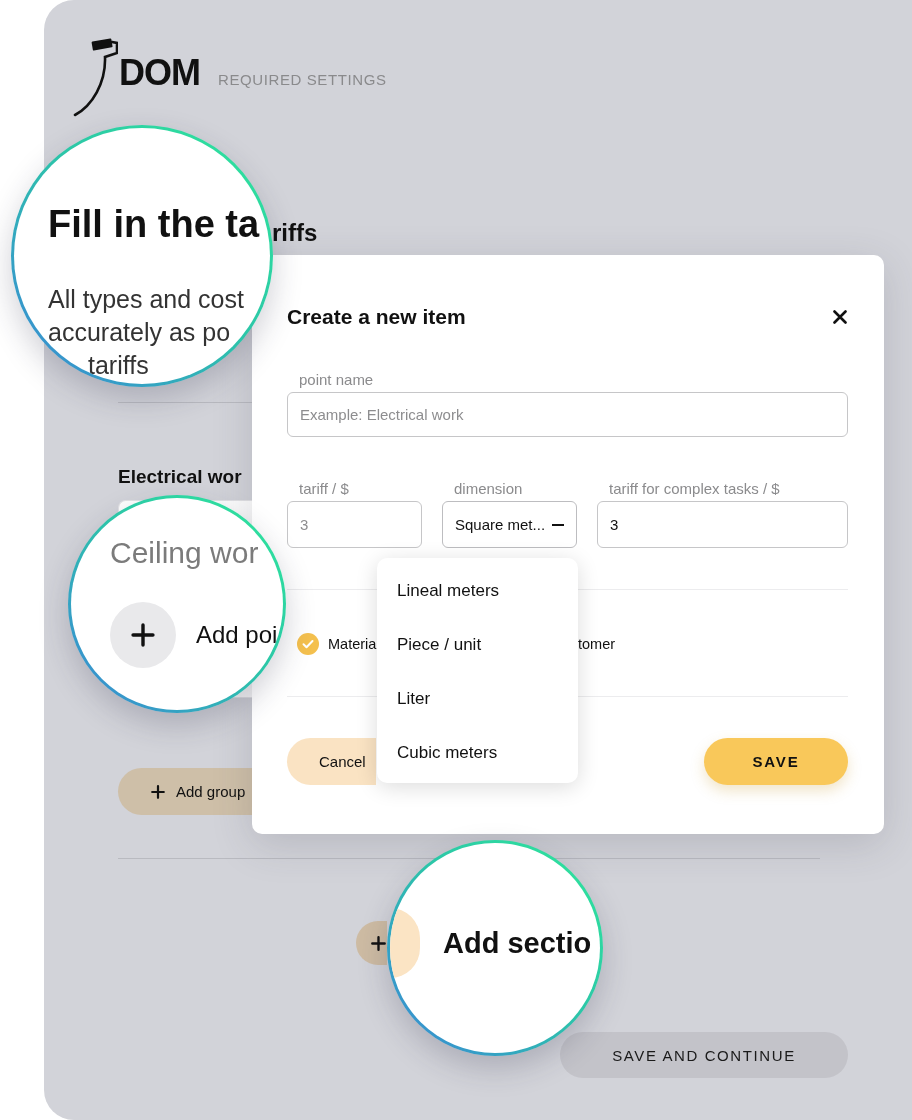 Image resolution: width=912 pixels, height=1120 pixels. Describe the element at coordinates (185, 791) in the screenshot. I see `add-group-button: Add group` at that location.